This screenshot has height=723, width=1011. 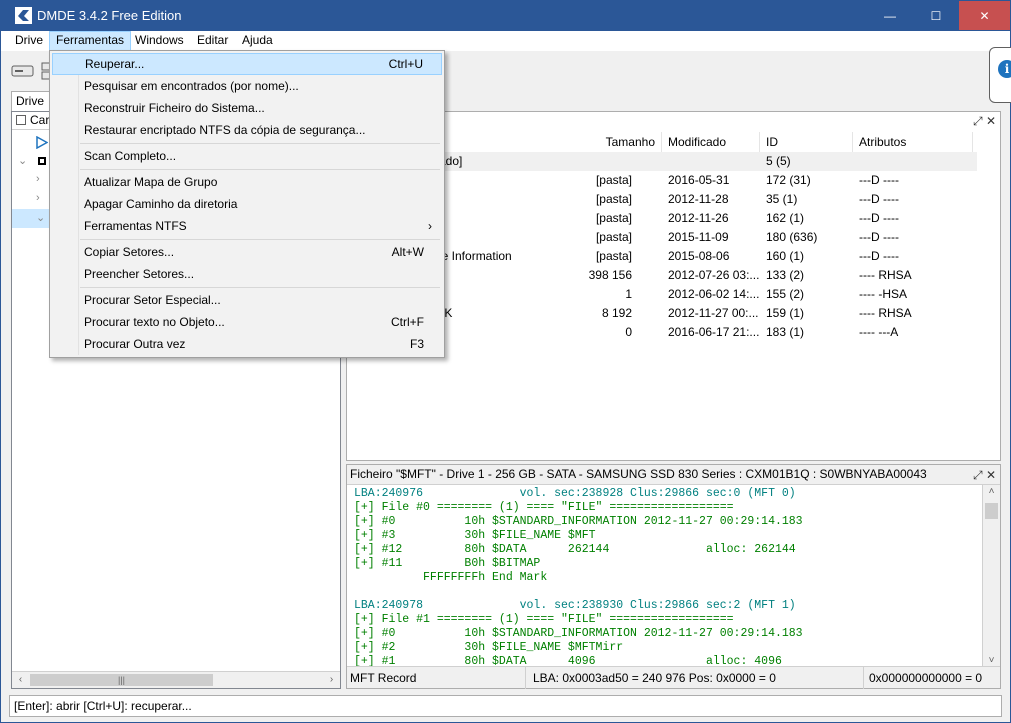 I want to click on column-header-id: ID, so click(x=806, y=142).